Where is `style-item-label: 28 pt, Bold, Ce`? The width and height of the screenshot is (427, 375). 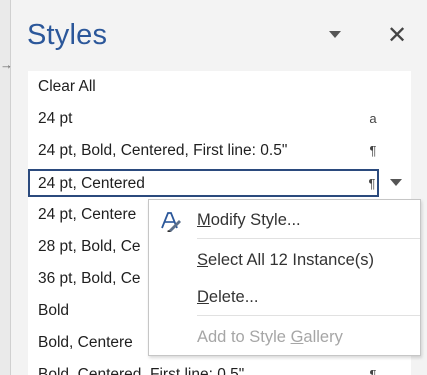 style-item-label: 28 pt, Bold, Ce is located at coordinates (89, 246).